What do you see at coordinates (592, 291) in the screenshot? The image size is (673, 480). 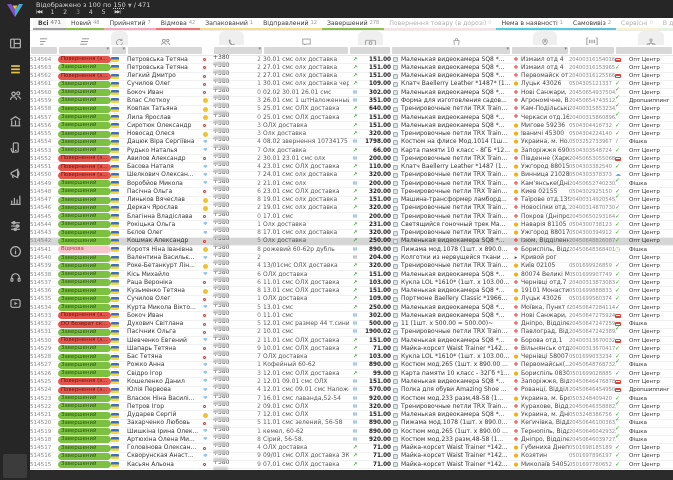 I see `tracking-number: 0501699888833` at bounding box center [592, 291].